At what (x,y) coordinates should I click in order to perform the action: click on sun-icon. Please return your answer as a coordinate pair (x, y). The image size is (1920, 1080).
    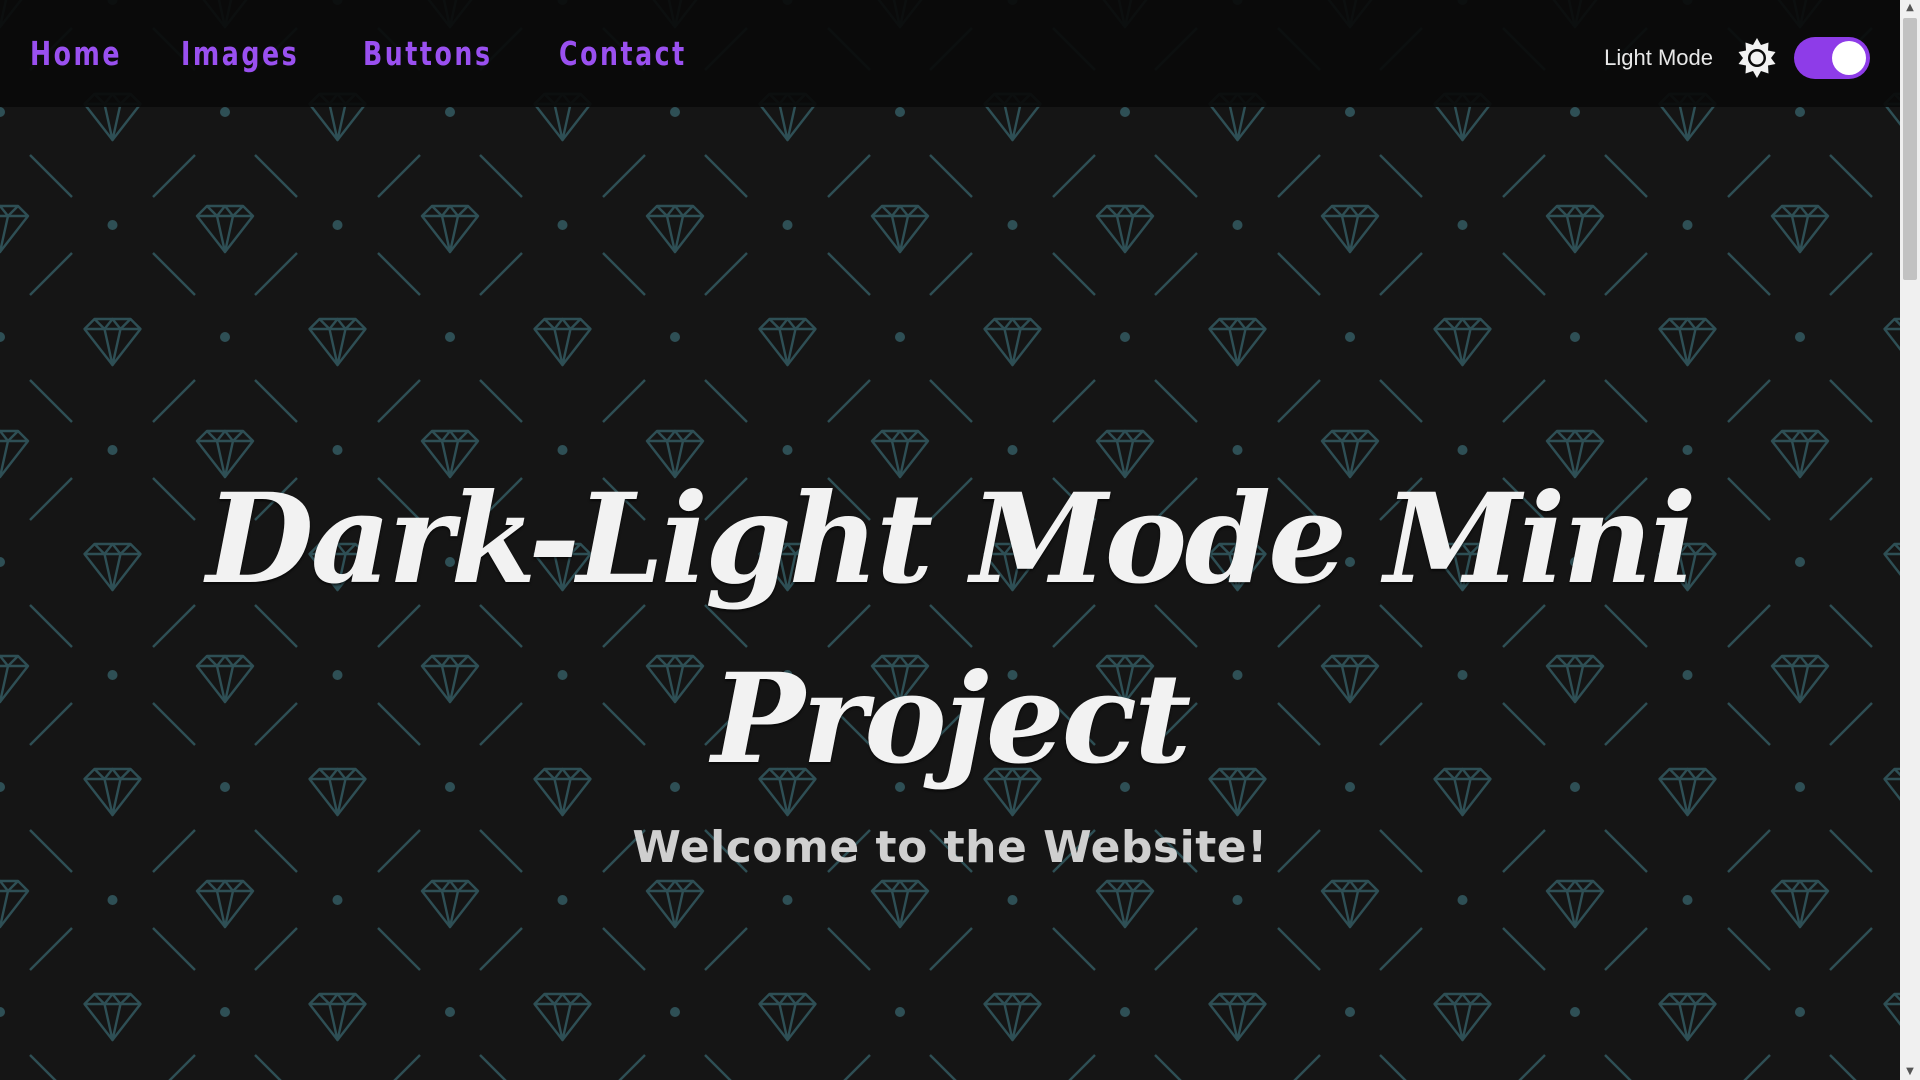
    Looking at the image, I should click on (1757, 58).